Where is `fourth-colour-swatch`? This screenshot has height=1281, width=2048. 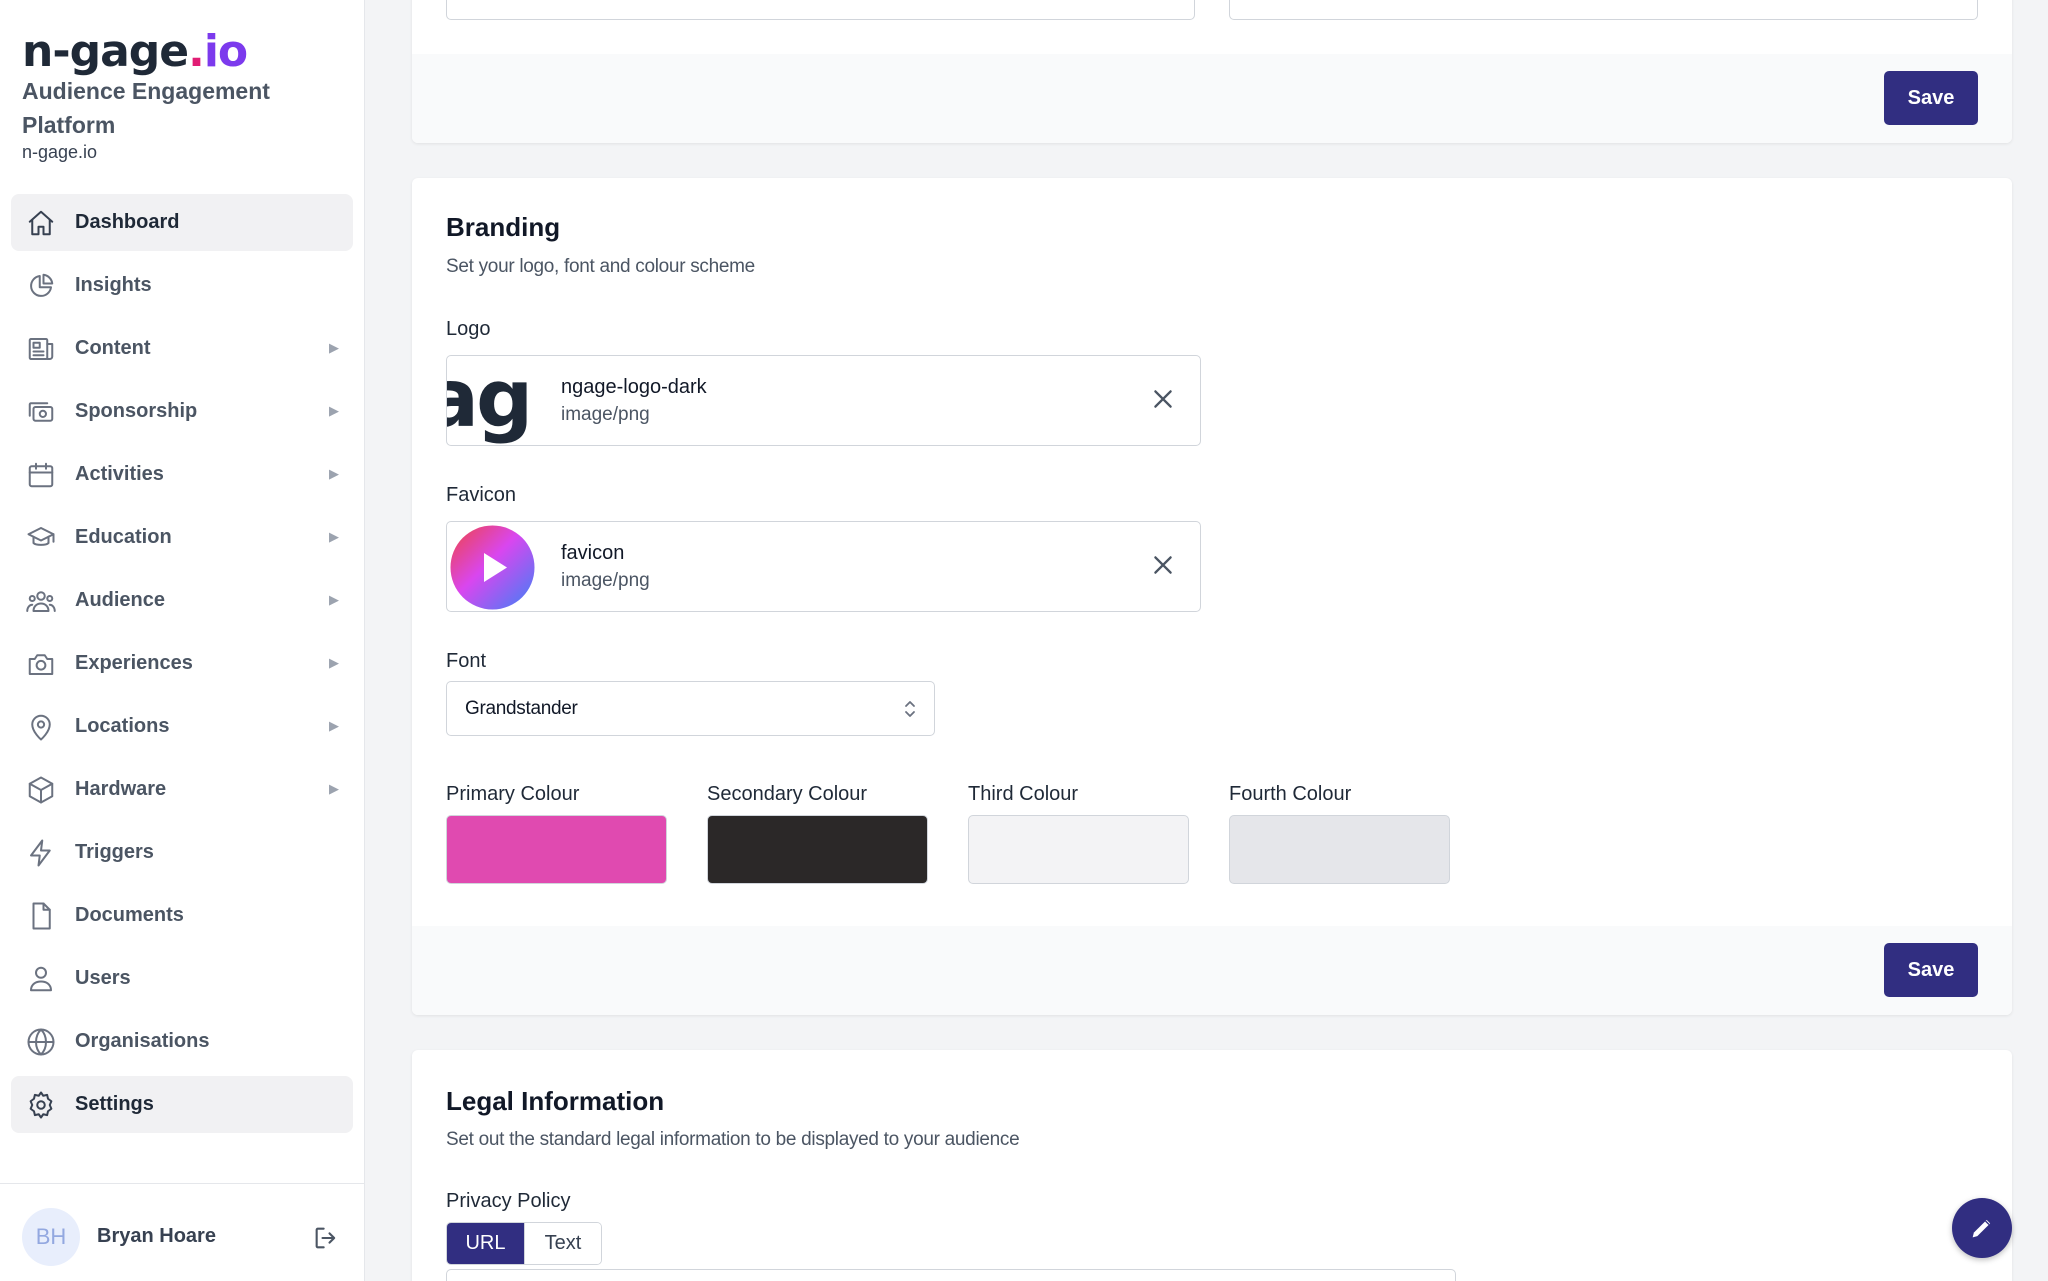
fourth-colour-swatch is located at coordinates (1339, 849).